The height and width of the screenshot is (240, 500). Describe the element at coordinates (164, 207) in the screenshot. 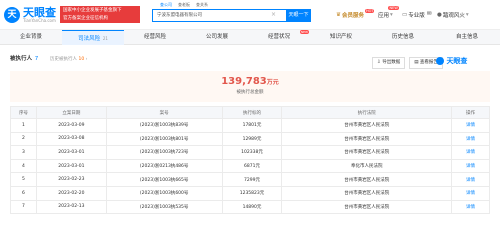

I see `cell-case: (2023)浙1003执535号` at that location.